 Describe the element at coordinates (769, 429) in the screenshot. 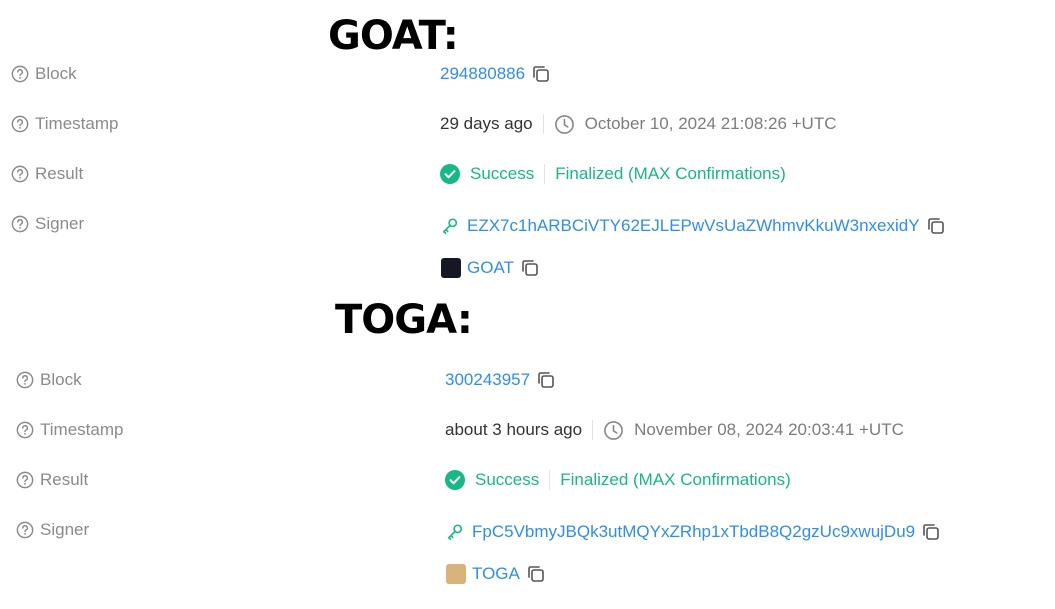

I see `absolute-time: November 08, 2024 20:03:41 +UTC` at that location.